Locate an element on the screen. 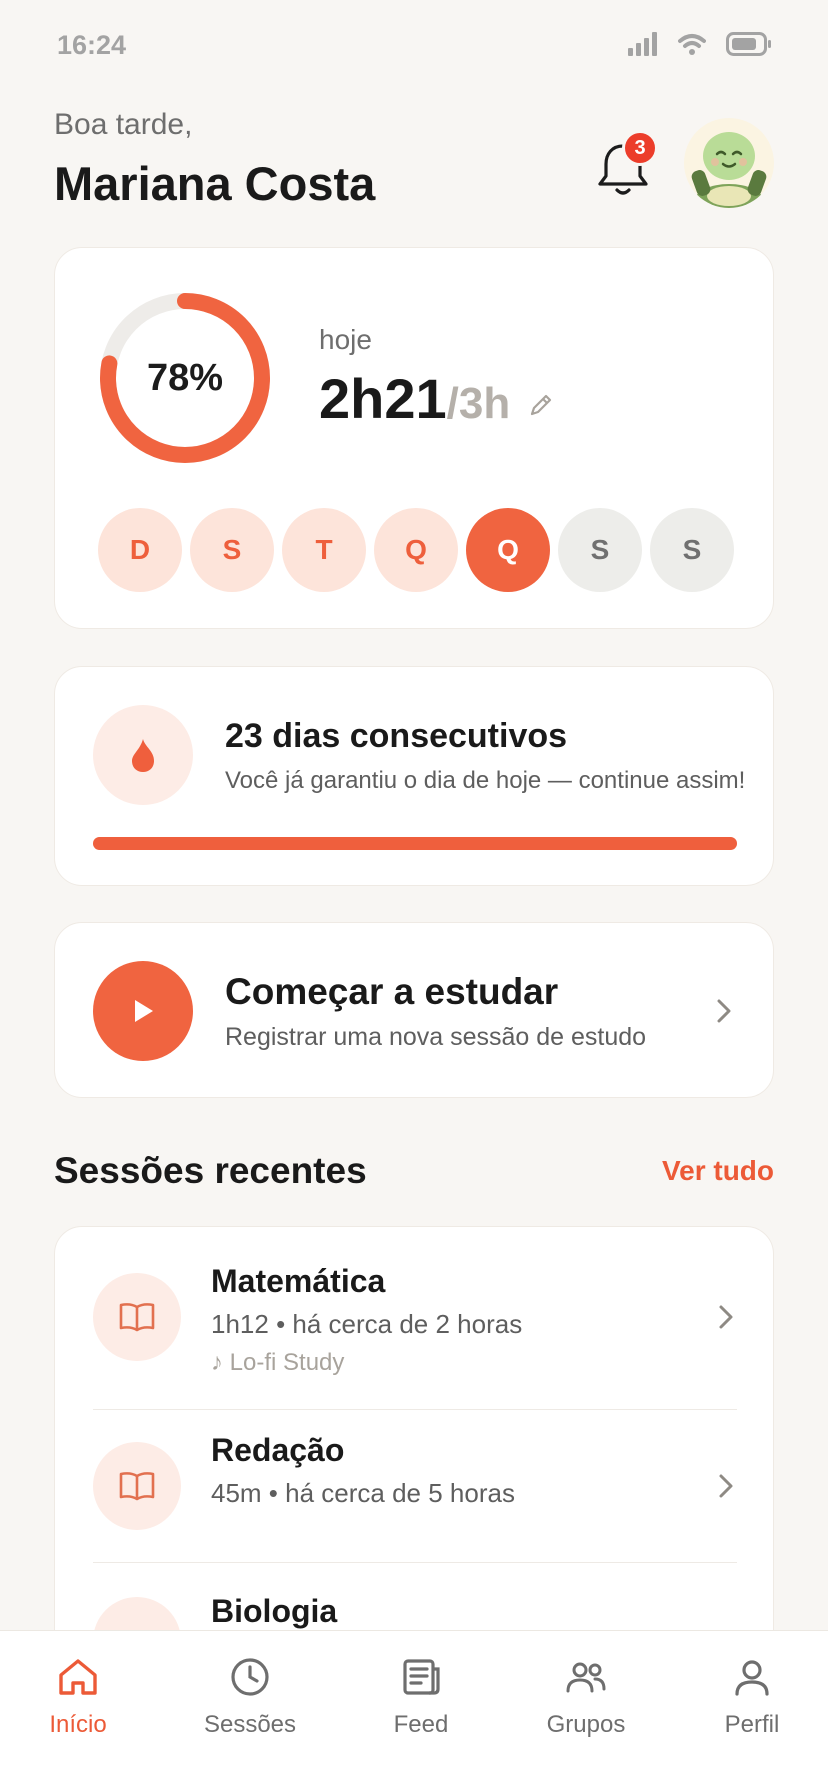  session-meta: 1h12 • há cerca de 2 horas is located at coordinates (367, 1324).